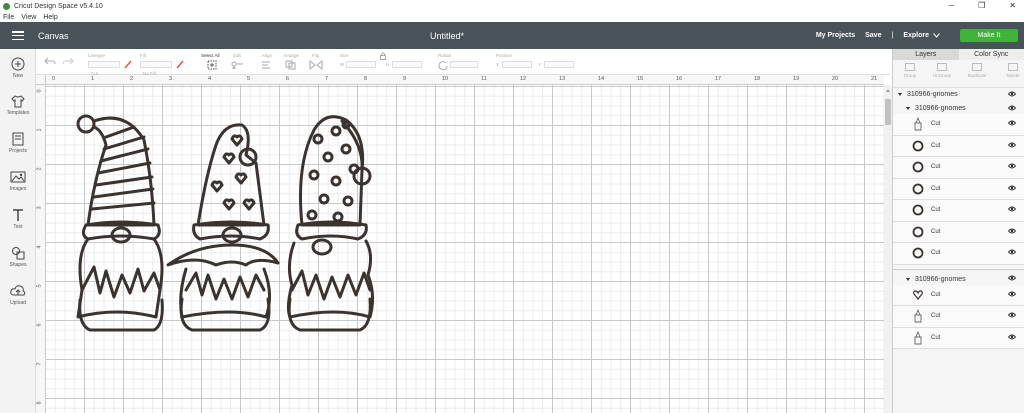 The height and width of the screenshot is (413, 1024). I want to click on undo-icon, so click(50, 61).